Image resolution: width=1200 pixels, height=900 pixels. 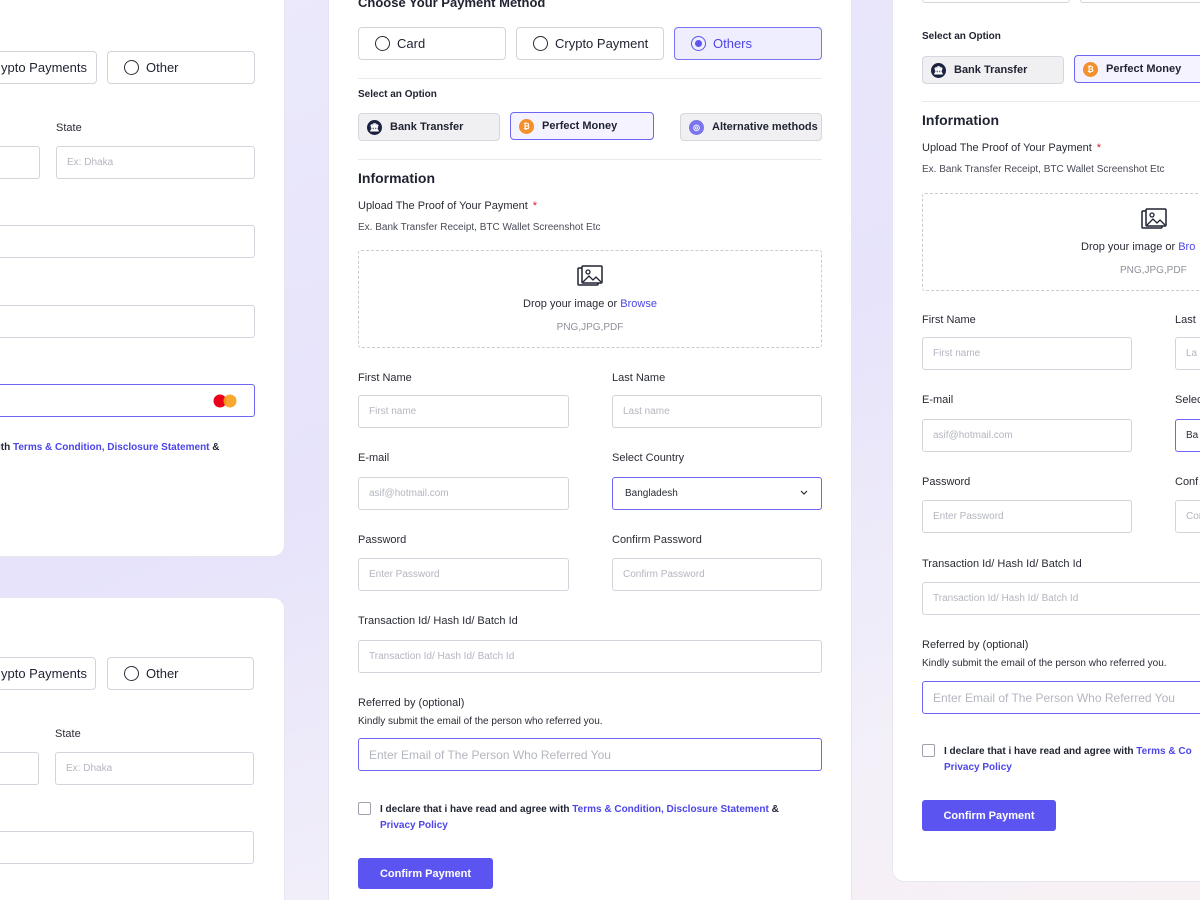 I want to click on country-label-right: Selec, so click(x=1187, y=400).